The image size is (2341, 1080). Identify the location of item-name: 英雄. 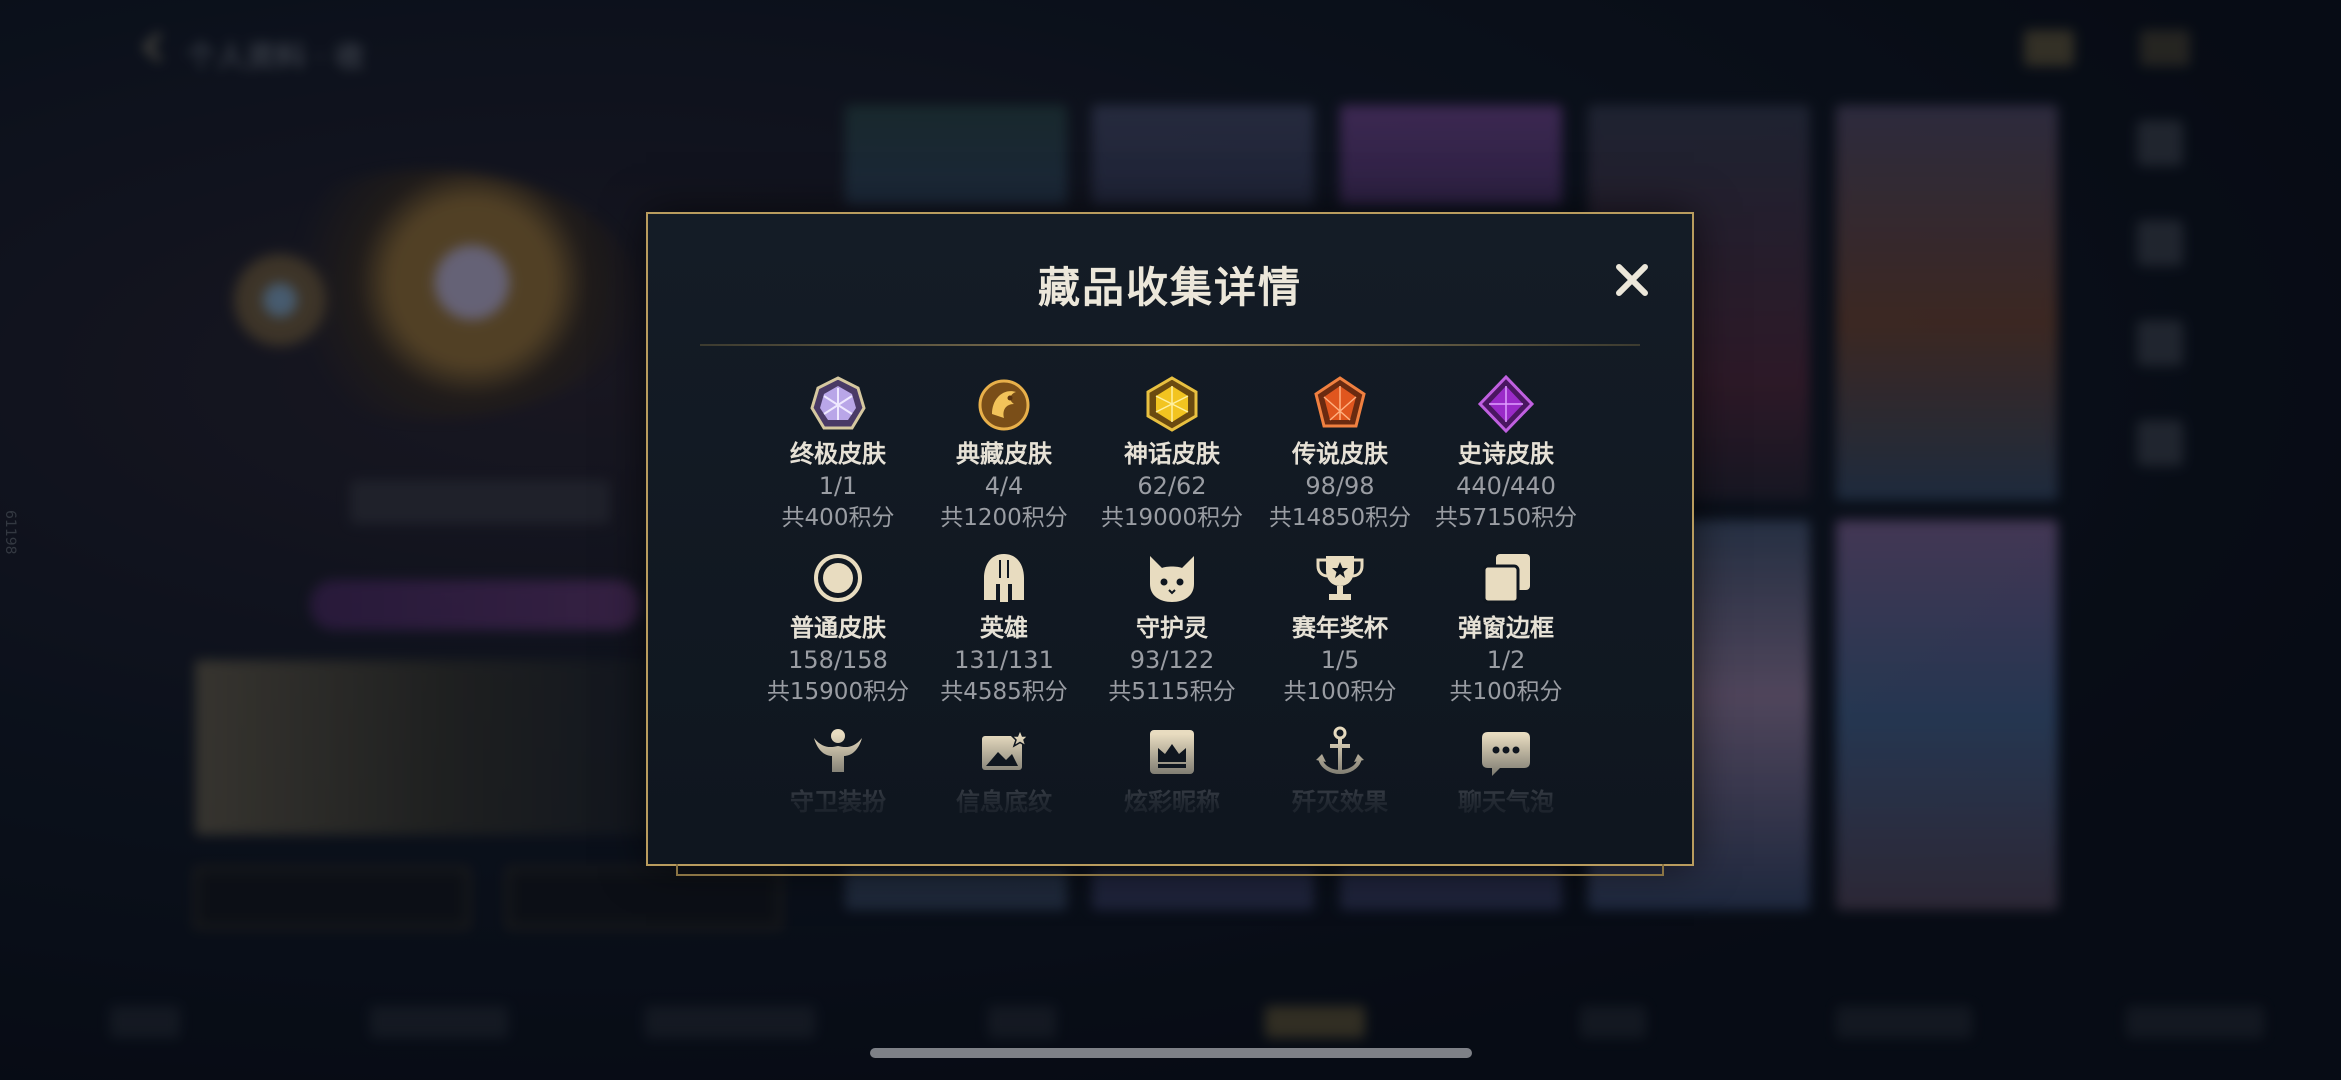
(1004, 628).